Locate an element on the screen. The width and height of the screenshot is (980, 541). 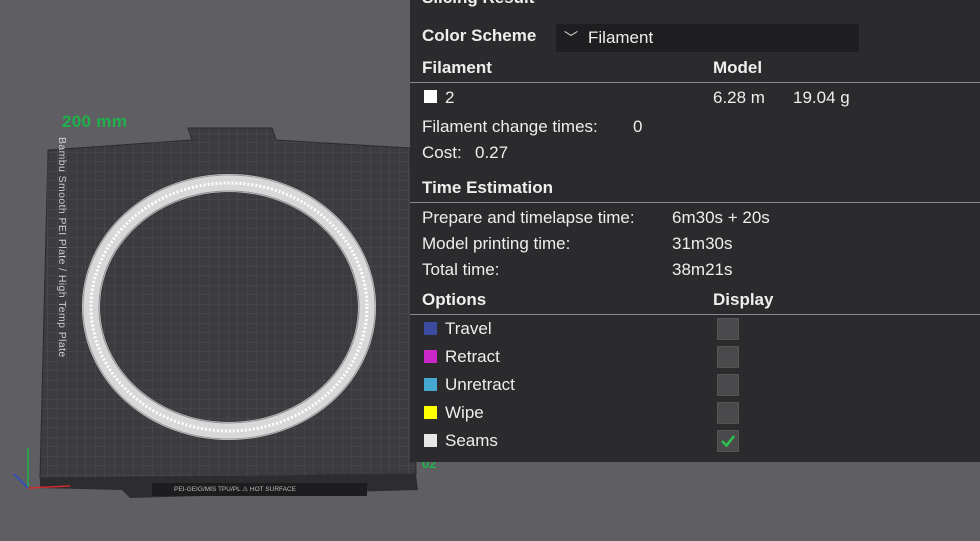
color-scheme-value: Filament is located at coordinates (621, 37).